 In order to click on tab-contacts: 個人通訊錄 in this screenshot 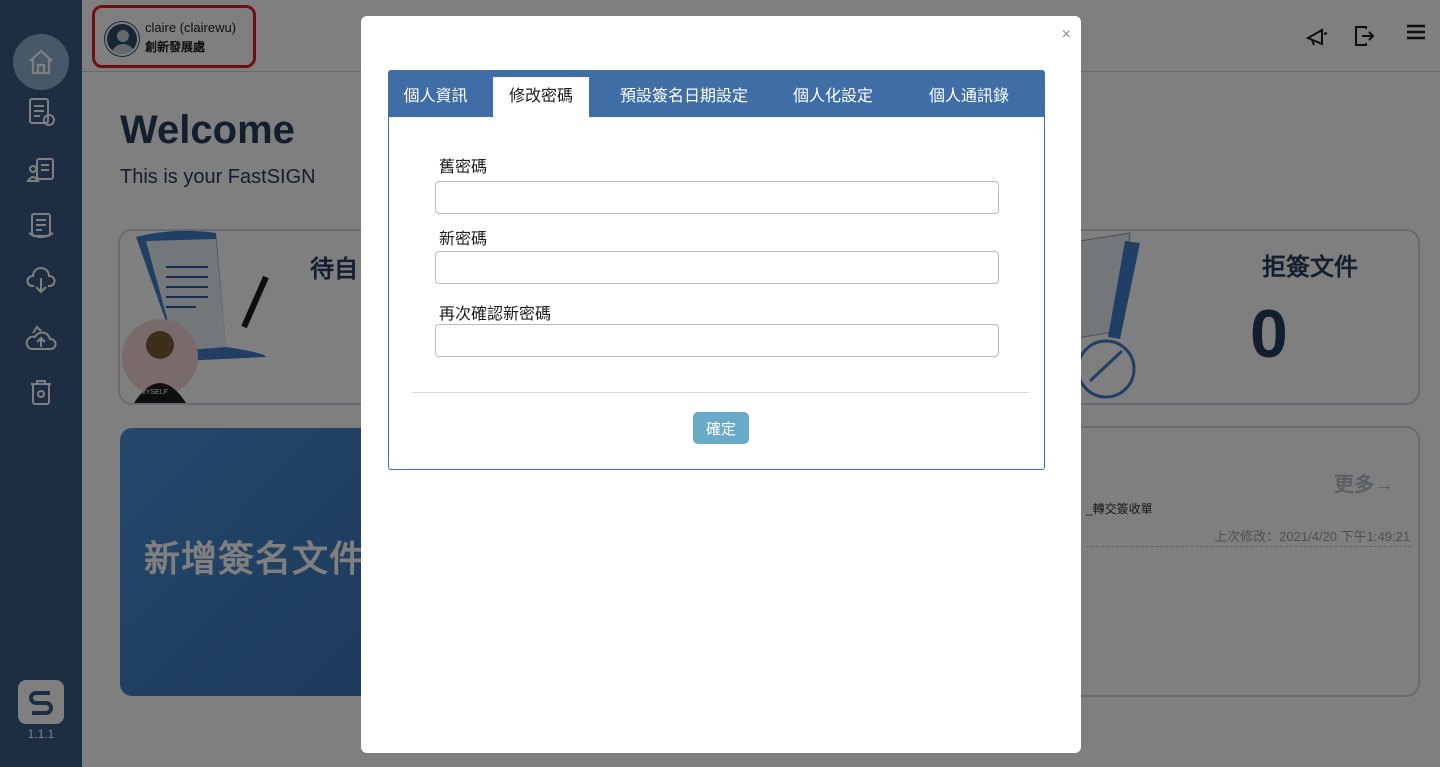, I will do `click(969, 97)`.